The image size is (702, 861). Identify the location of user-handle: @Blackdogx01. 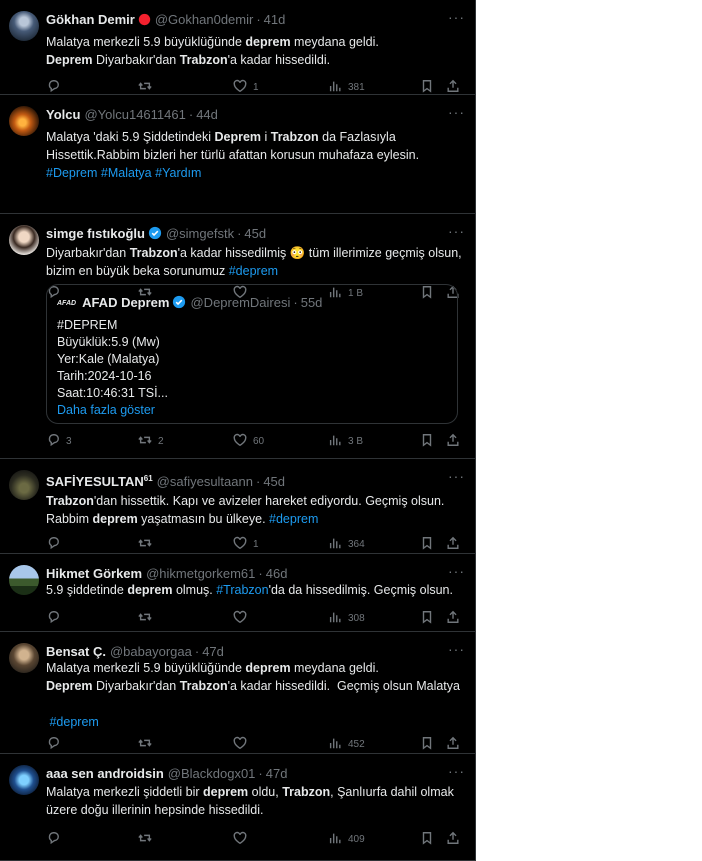
(212, 773).